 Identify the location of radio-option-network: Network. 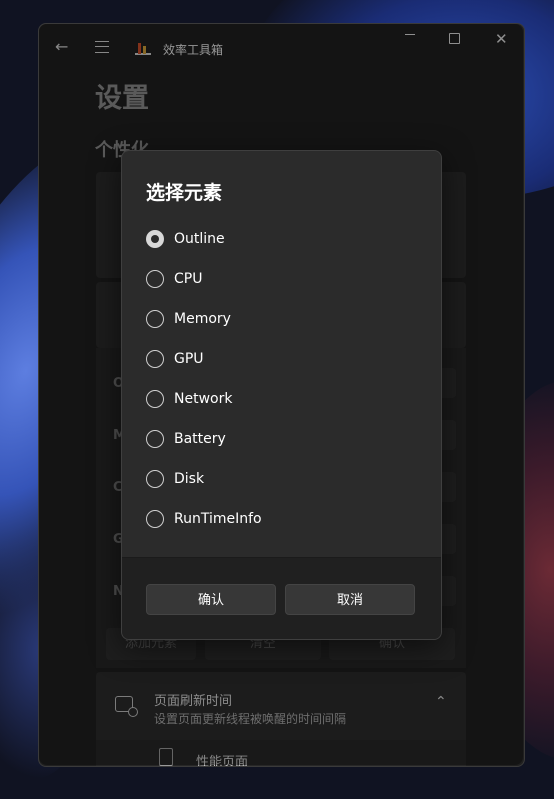
(189, 399).